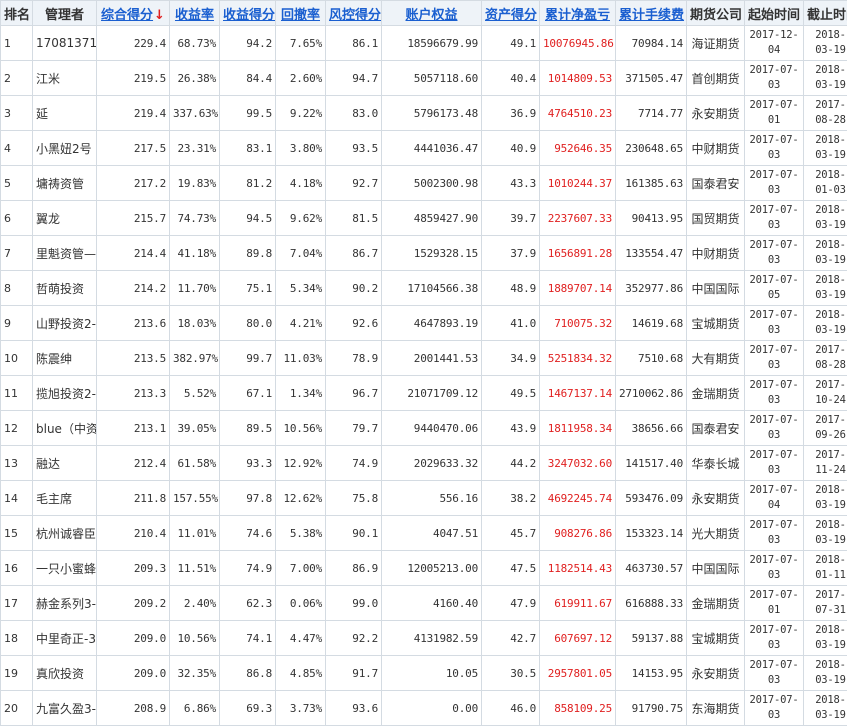 This screenshot has width=847, height=726. Describe the element at coordinates (248, 148) in the screenshot. I see `cell-return-score: 83.1` at that location.